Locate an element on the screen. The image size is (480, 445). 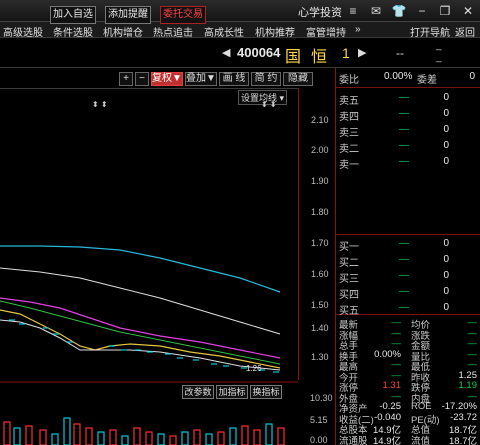
ask-level-label: 卖四 is located at coordinates (349, 117).